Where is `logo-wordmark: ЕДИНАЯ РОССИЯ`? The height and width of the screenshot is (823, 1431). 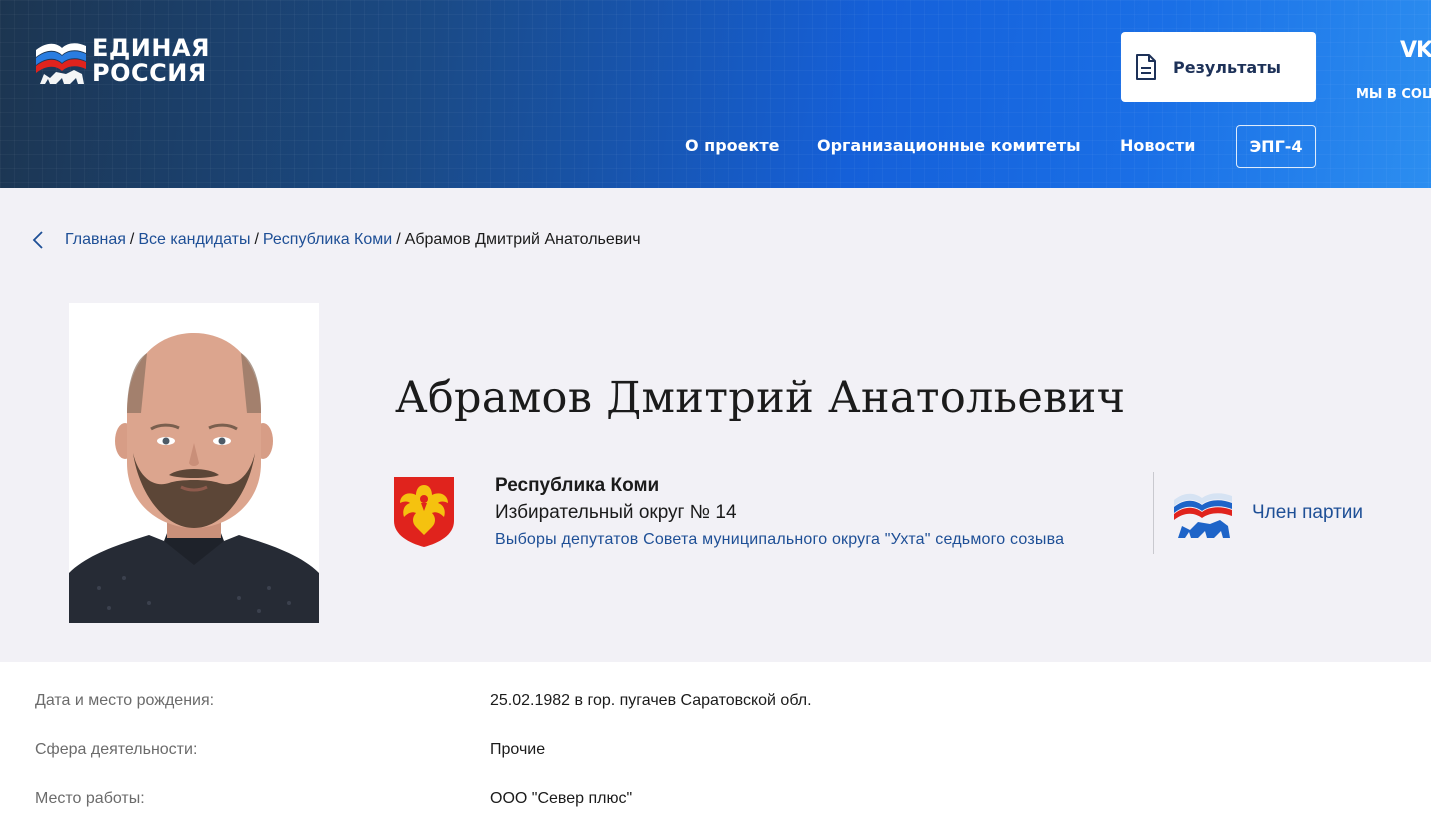 logo-wordmark: ЕДИНАЯ РОССИЯ is located at coordinates (151, 60).